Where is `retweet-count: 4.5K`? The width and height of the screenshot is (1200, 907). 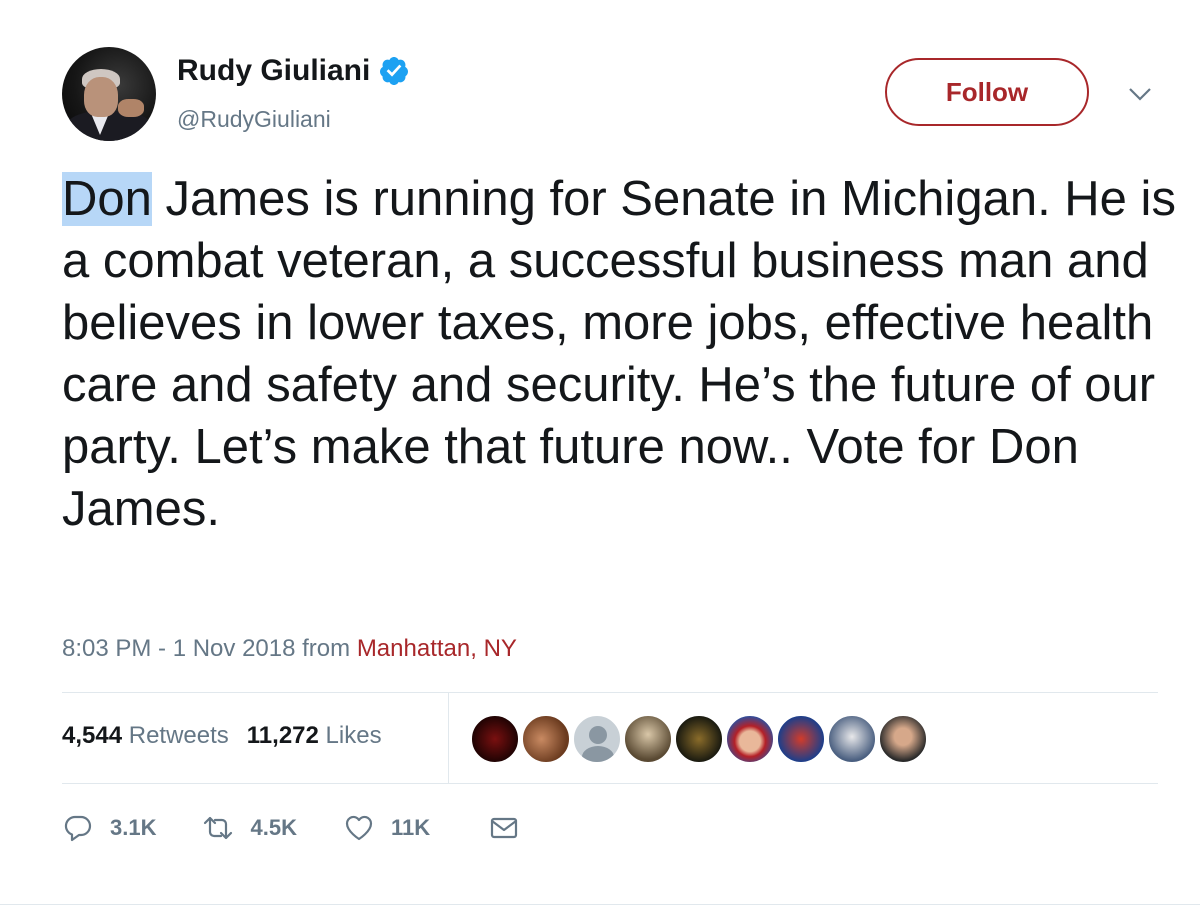
retweet-count: 4.5K is located at coordinates (273, 827).